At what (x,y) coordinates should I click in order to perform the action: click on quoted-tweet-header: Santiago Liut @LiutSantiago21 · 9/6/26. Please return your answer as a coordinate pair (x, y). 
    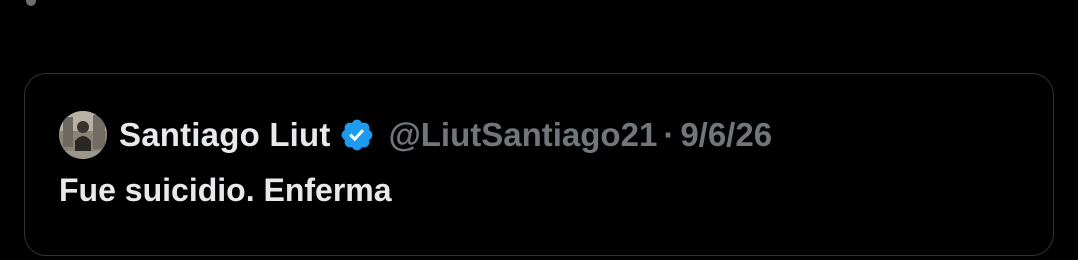
    Looking at the image, I should click on (415, 135).